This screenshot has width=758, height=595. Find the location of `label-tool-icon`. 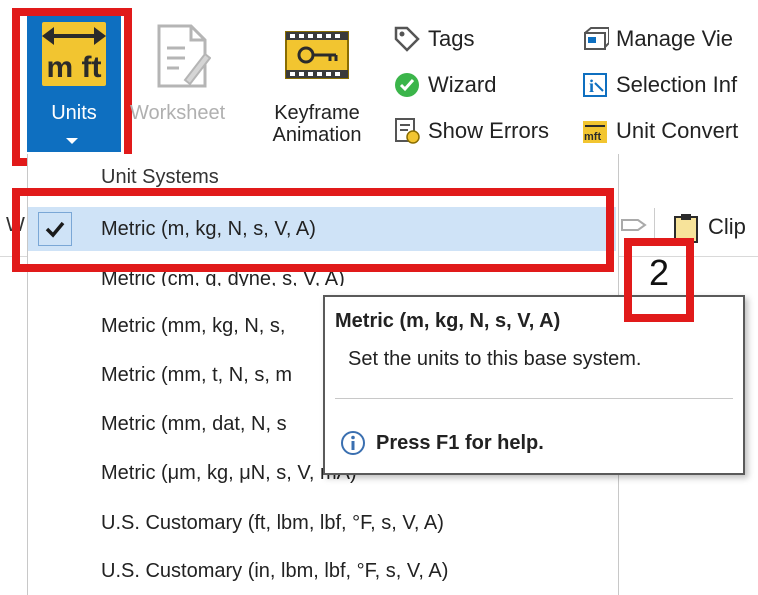

label-tool-icon is located at coordinates (633, 225).